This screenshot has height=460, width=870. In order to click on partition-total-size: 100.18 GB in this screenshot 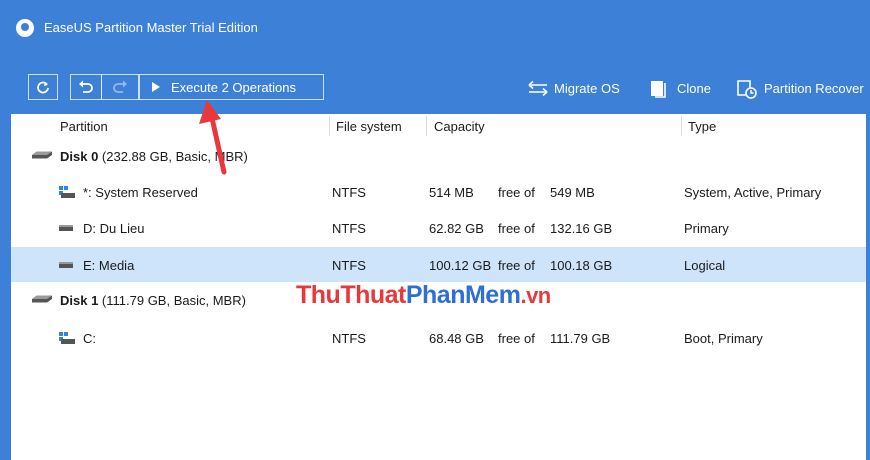, I will do `click(581, 265)`.